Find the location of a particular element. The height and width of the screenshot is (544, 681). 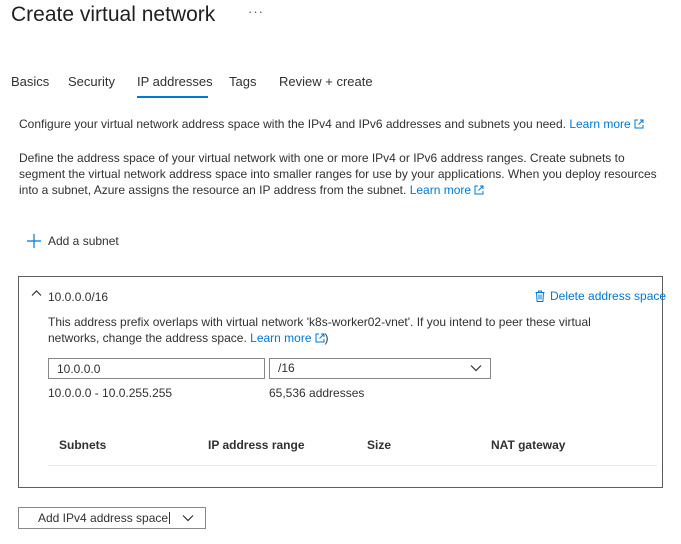

column-header-nat-gateway: NAT gateway is located at coordinates (528, 445).